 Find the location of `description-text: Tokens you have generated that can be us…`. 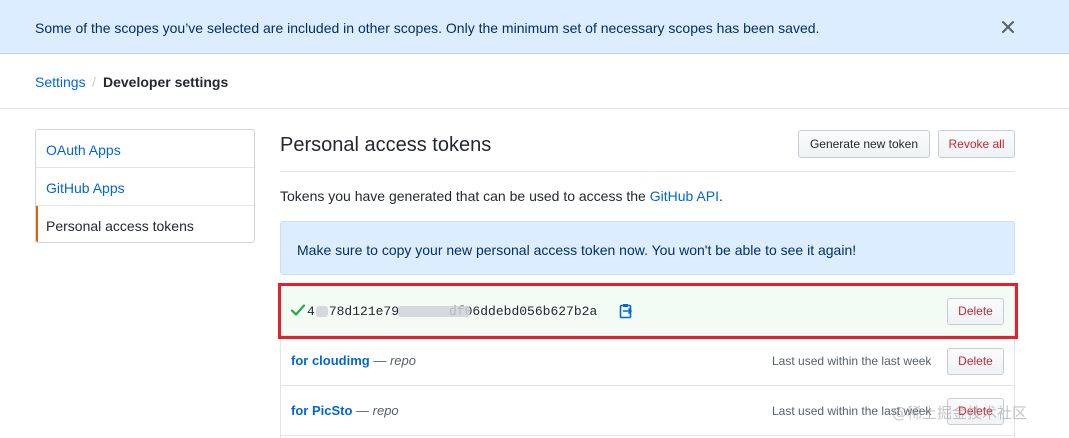

description-text: Tokens you have generated that can be us… is located at coordinates (465, 196).